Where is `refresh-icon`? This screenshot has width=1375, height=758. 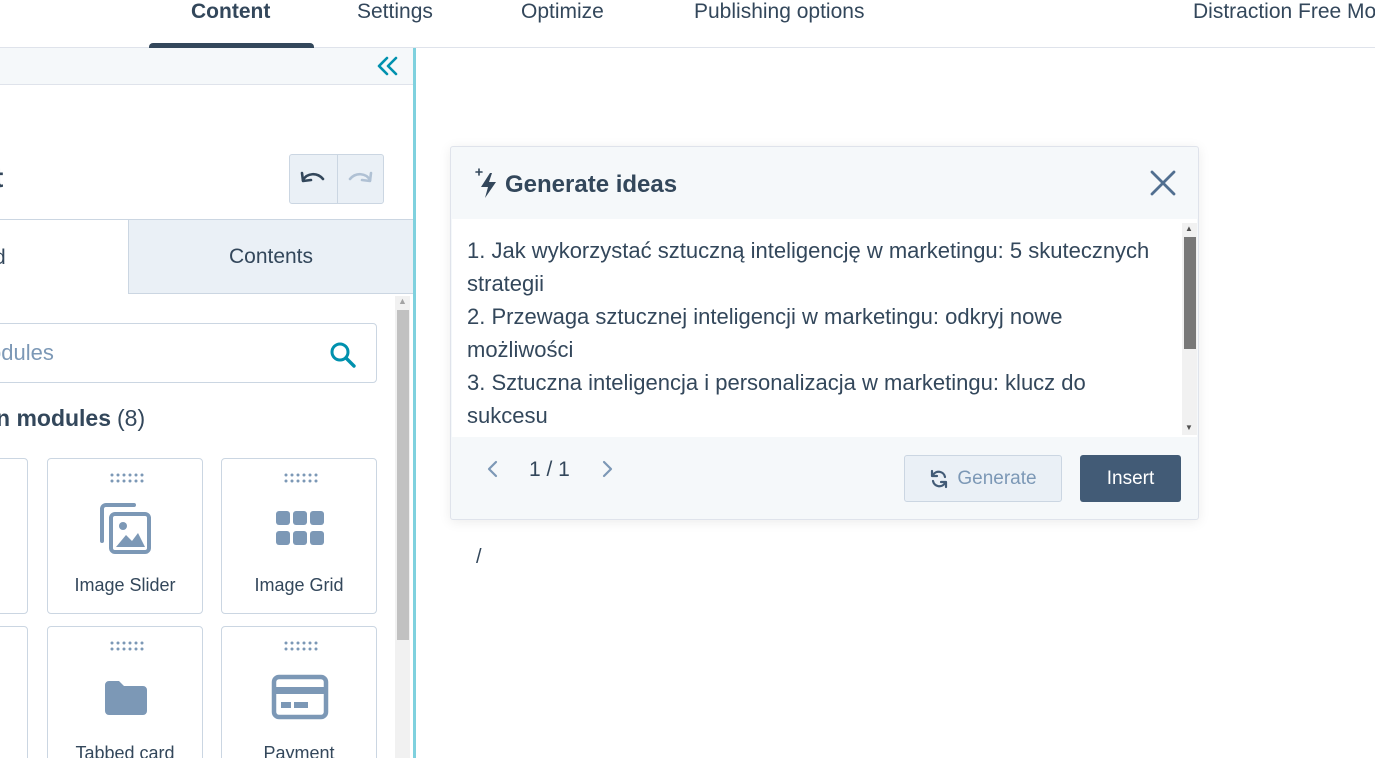 refresh-icon is located at coordinates (939, 478).